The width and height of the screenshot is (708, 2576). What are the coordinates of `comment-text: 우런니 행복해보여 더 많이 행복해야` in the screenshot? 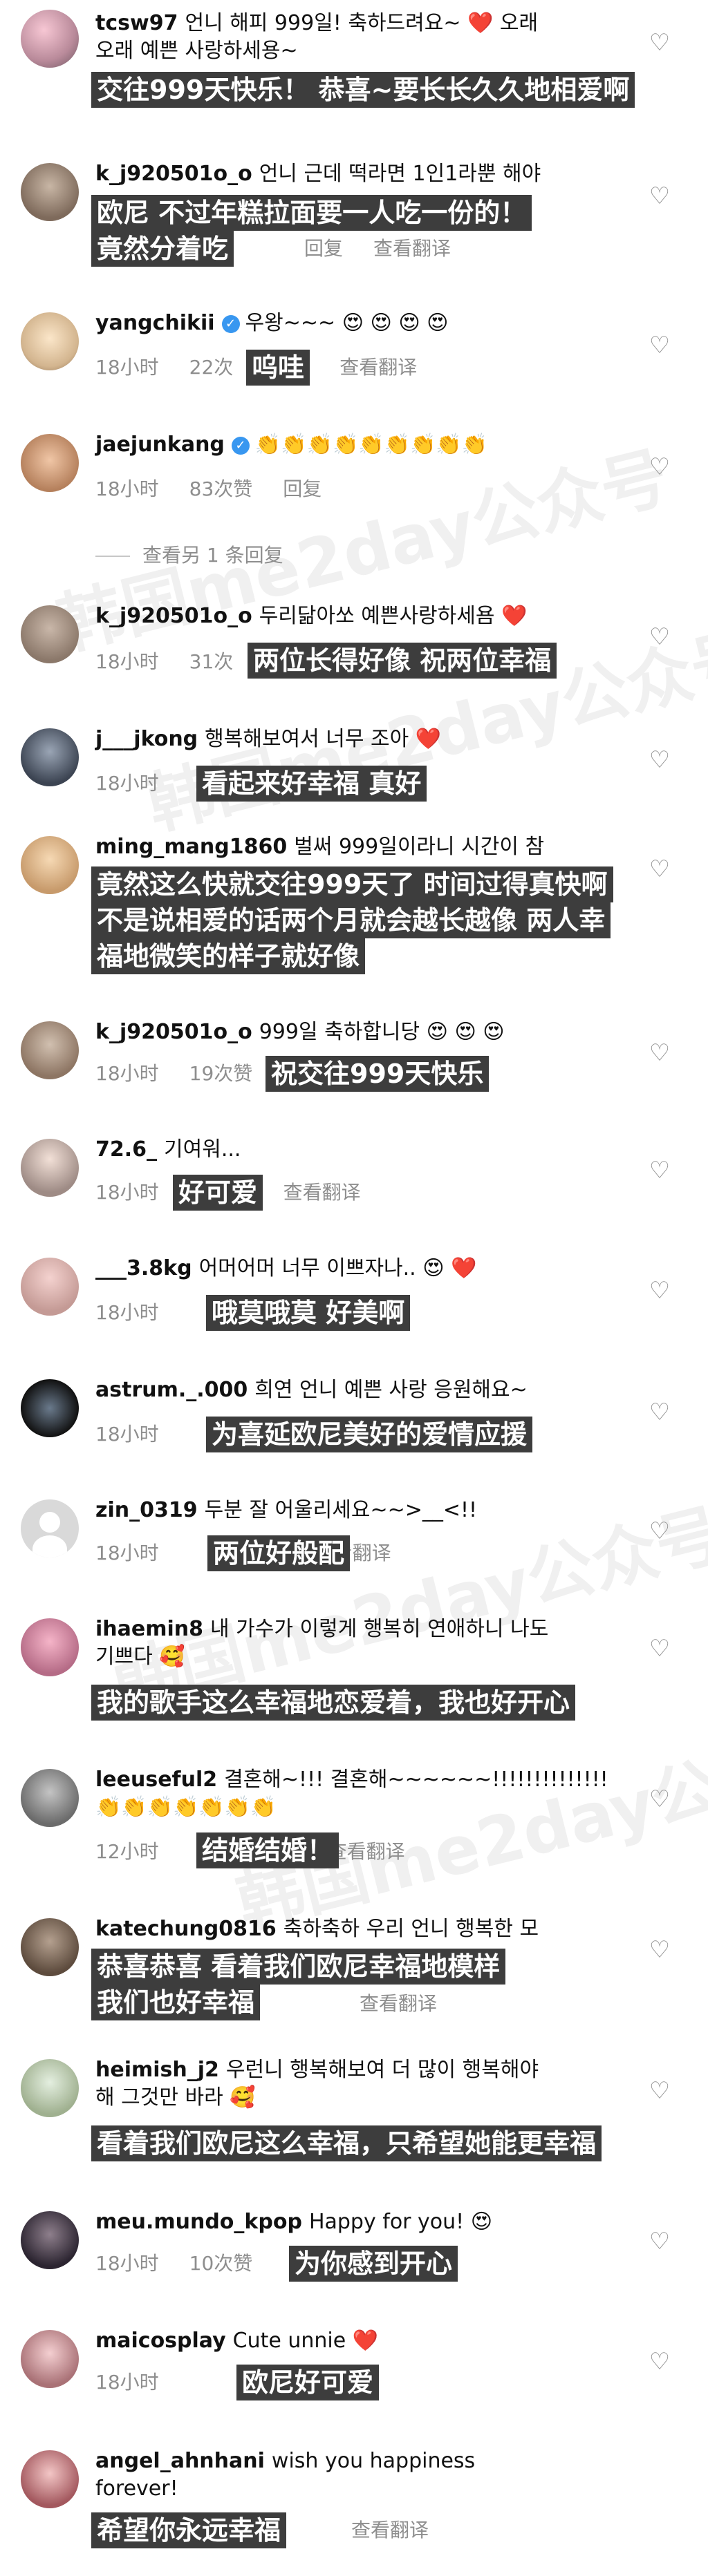 It's located at (382, 2070).